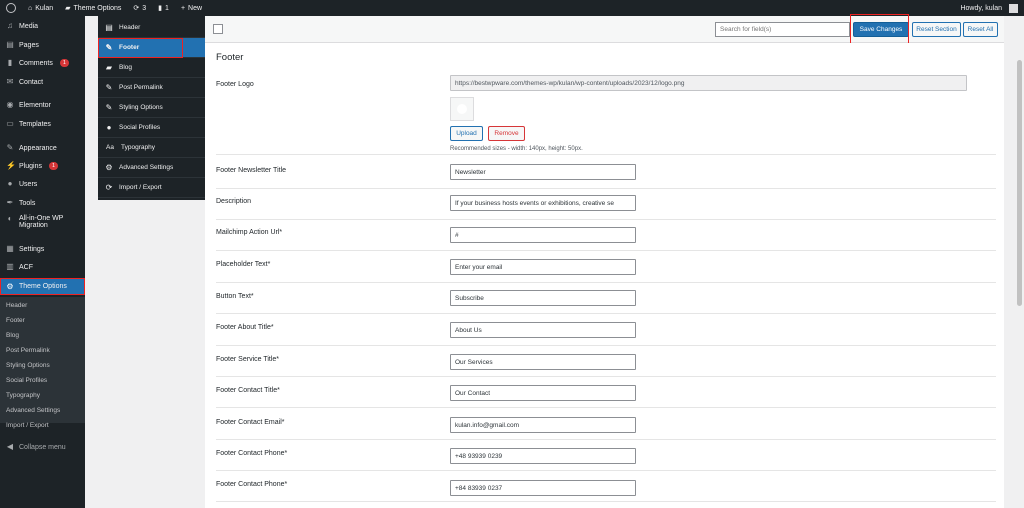 This screenshot has height=508, width=1024. I want to click on menu-item-templates: ▭ Templates, so click(42, 124).